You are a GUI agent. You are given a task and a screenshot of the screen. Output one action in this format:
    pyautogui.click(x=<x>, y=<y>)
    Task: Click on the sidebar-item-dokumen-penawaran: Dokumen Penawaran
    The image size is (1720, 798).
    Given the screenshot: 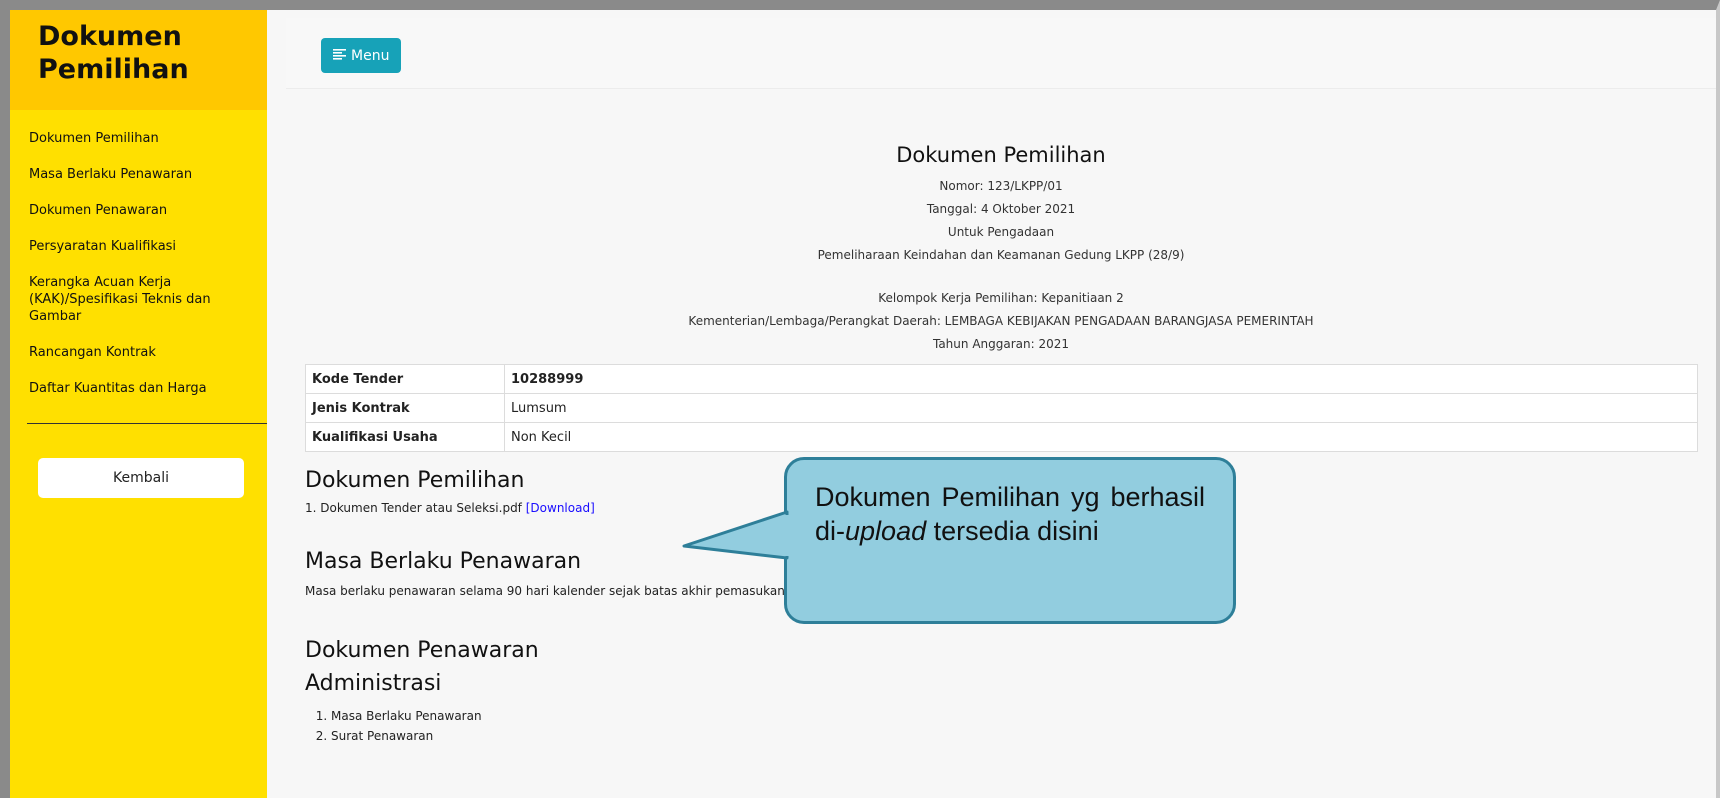 What is the action you would take?
    pyautogui.click(x=138, y=210)
    